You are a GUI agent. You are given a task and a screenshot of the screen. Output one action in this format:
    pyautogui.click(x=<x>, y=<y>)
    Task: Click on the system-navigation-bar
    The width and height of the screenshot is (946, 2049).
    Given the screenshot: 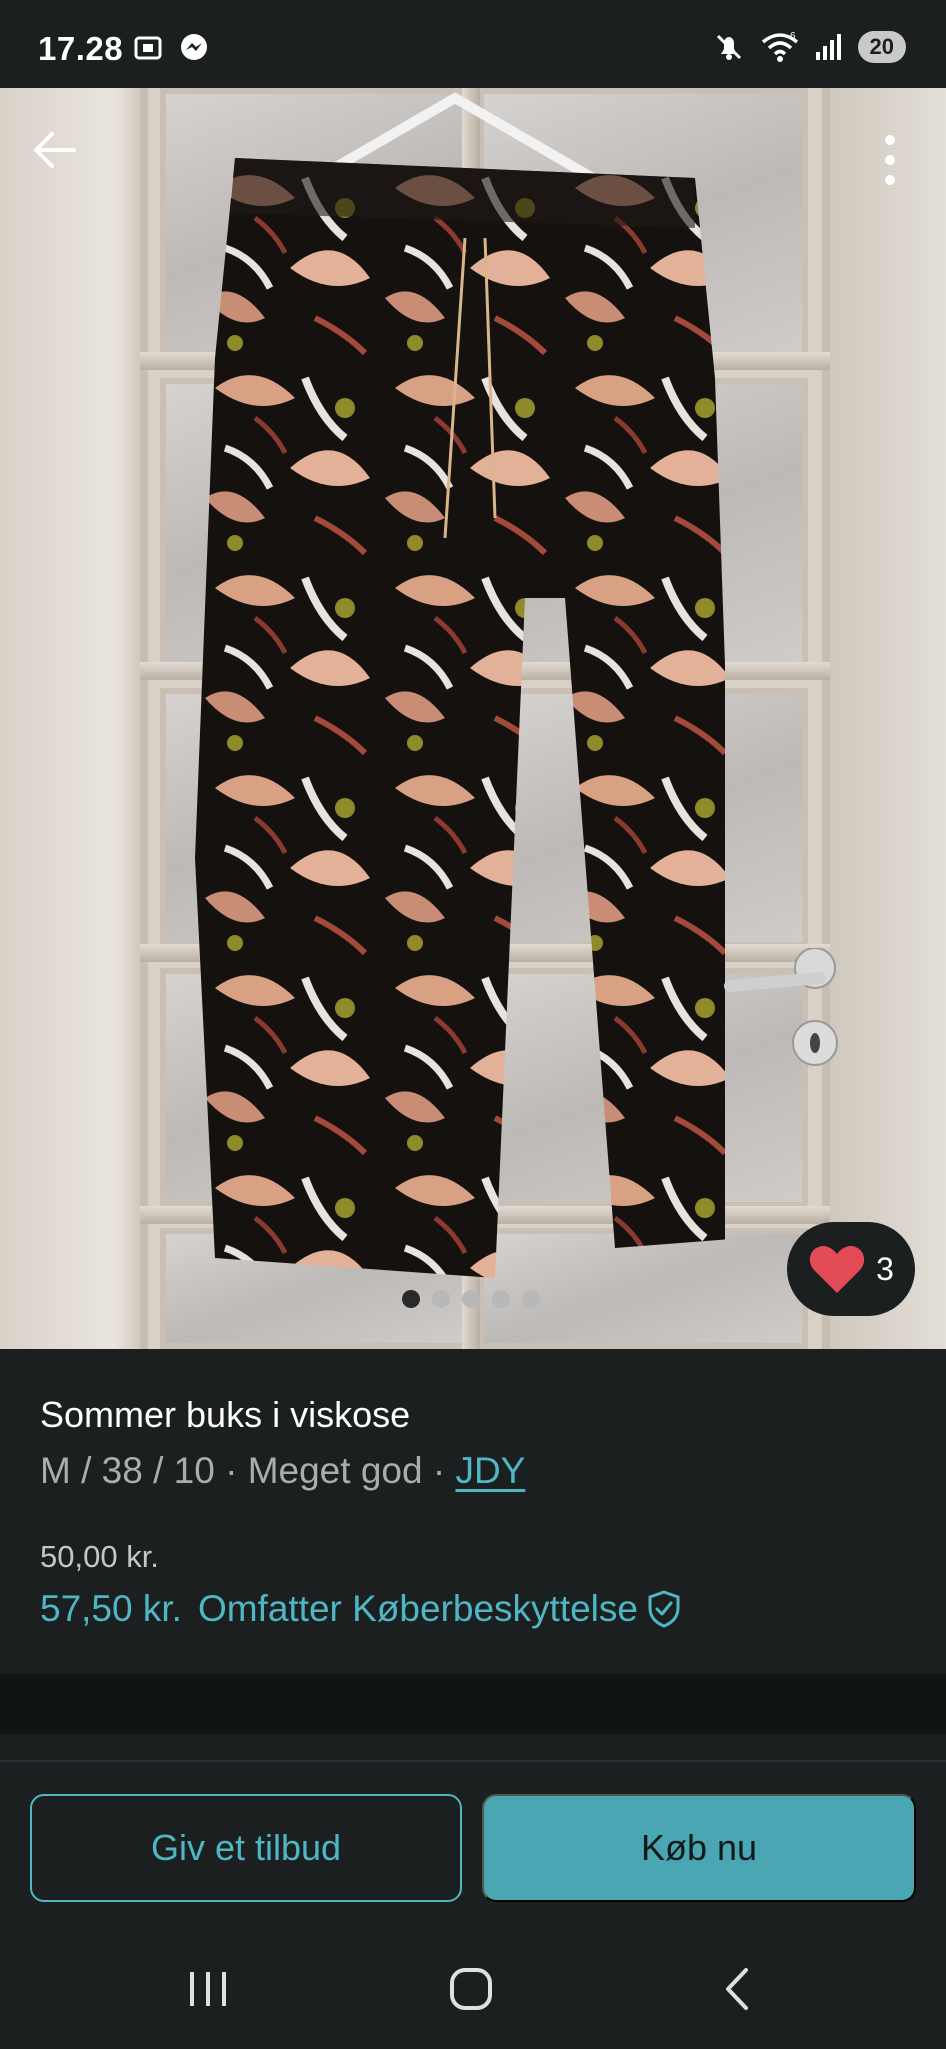 What is the action you would take?
    pyautogui.click(x=473, y=1984)
    